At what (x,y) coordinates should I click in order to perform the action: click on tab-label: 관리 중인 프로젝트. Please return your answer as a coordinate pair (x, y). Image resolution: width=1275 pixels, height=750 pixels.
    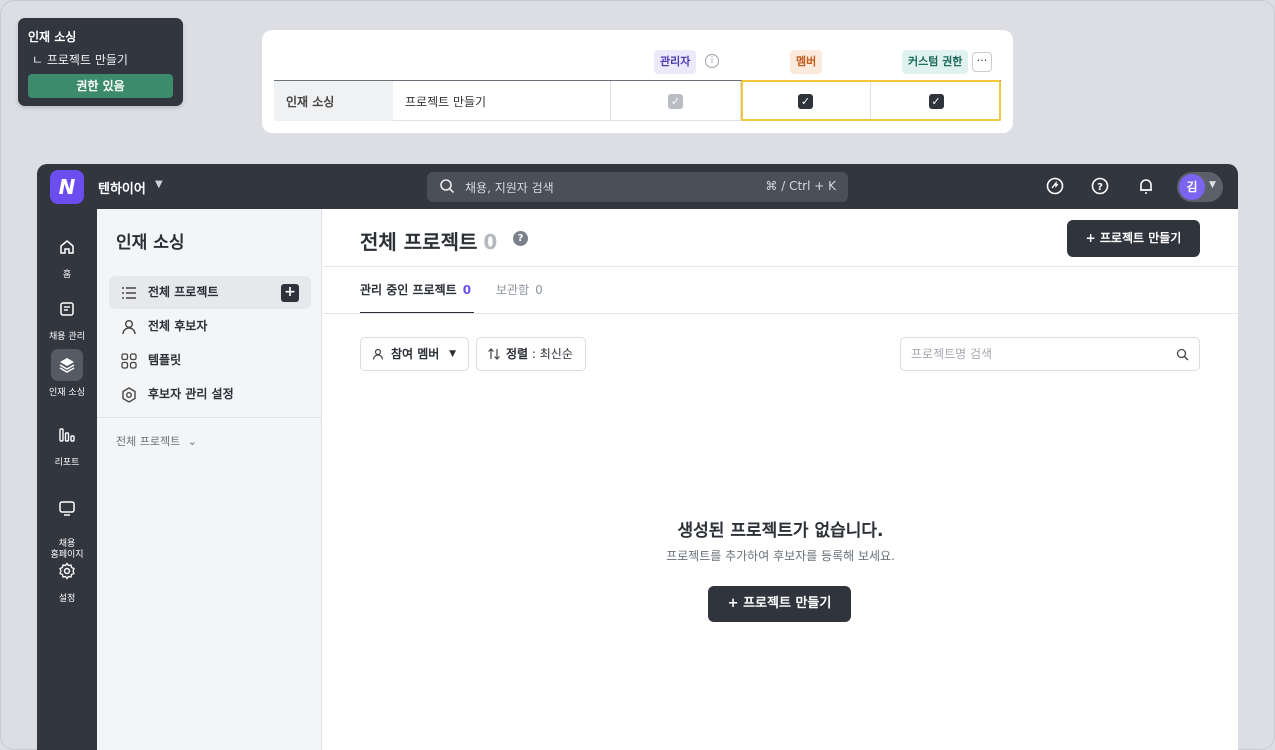
    Looking at the image, I should click on (408, 290).